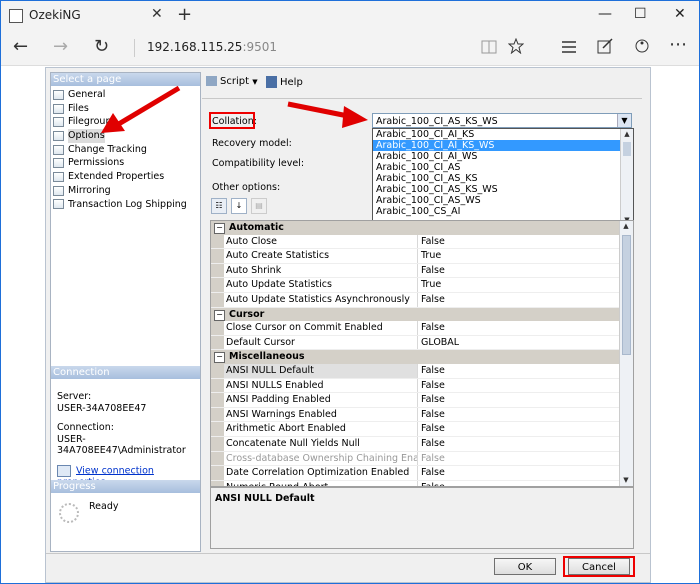 The height and width of the screenshot is (584, 700). Describe the element at coordinates (239, 206) in the screenshot. I see `alphabetical-sort-icon: ↓` at that location.